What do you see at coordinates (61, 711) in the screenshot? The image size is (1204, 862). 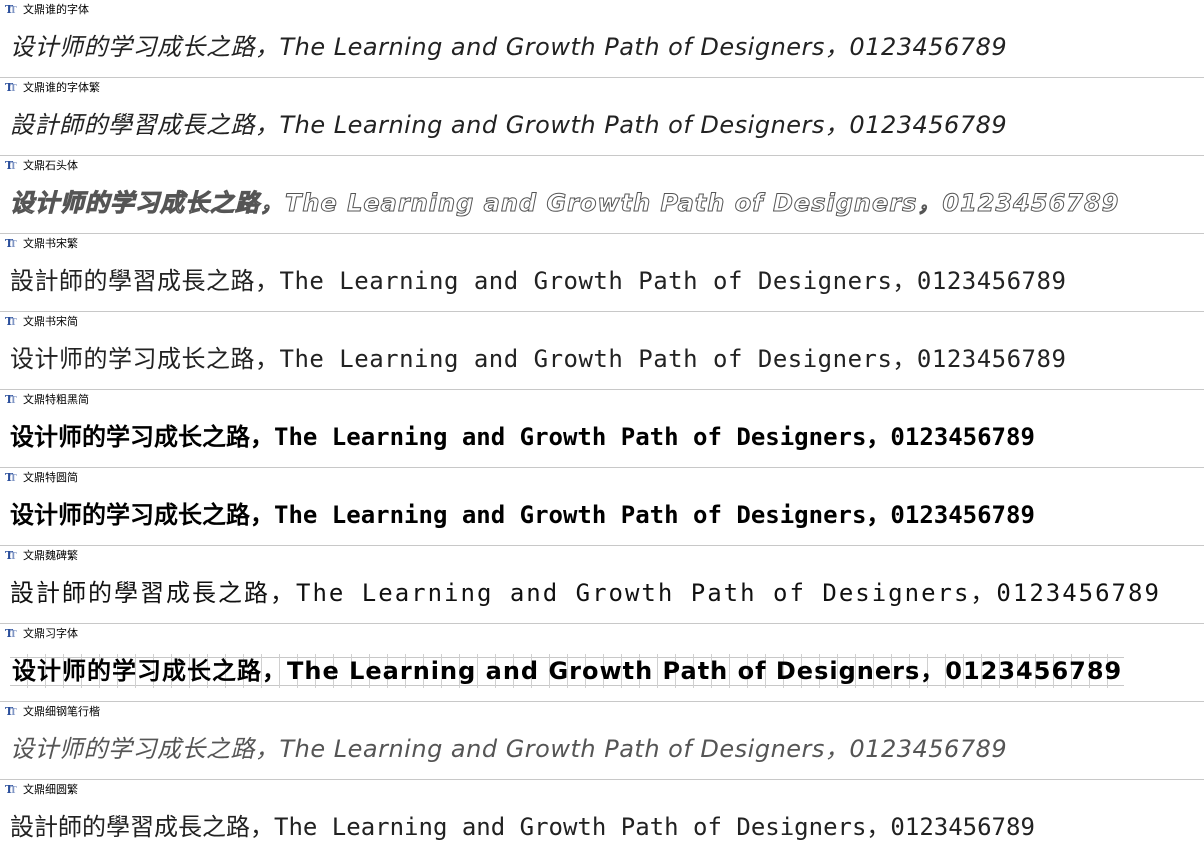 I see `font-name-label: 文鼎细钢笔行楷` at bounding box center [61, 711].